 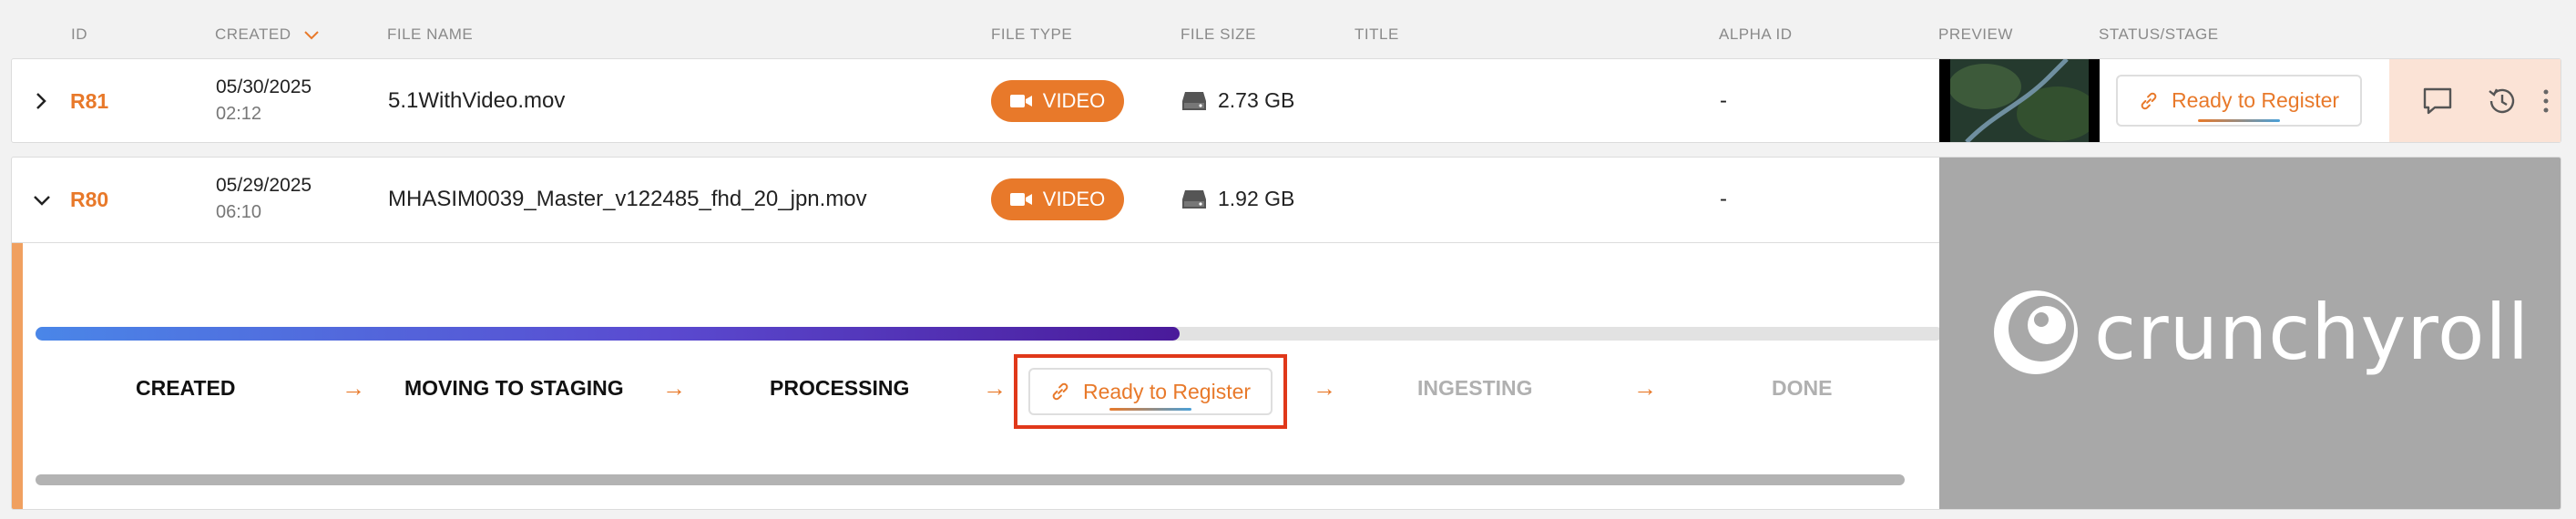 What do you see at coordinates (430, 34) in the screenshot?
I see `header-file-name: FILE NAME` at bounding box center [430, 34].